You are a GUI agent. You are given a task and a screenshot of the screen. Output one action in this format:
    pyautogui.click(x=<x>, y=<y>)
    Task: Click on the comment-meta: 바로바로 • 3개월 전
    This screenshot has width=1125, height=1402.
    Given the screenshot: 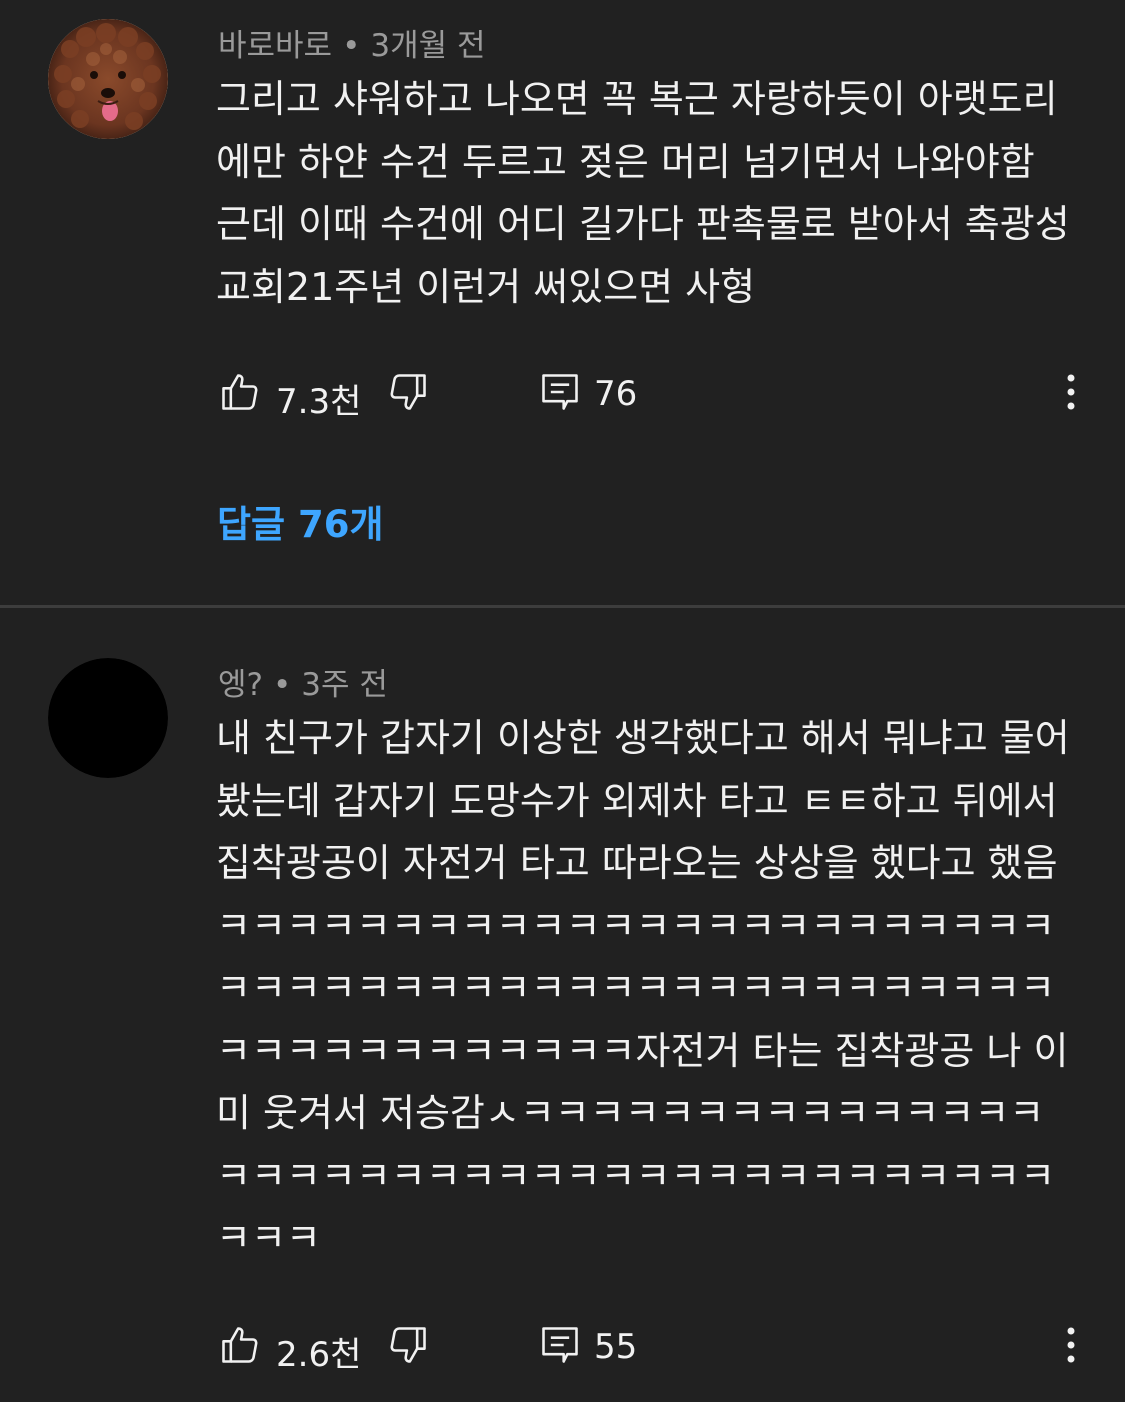 What is the action you would take?
    pyautogui.click(x=352, y=42)
    